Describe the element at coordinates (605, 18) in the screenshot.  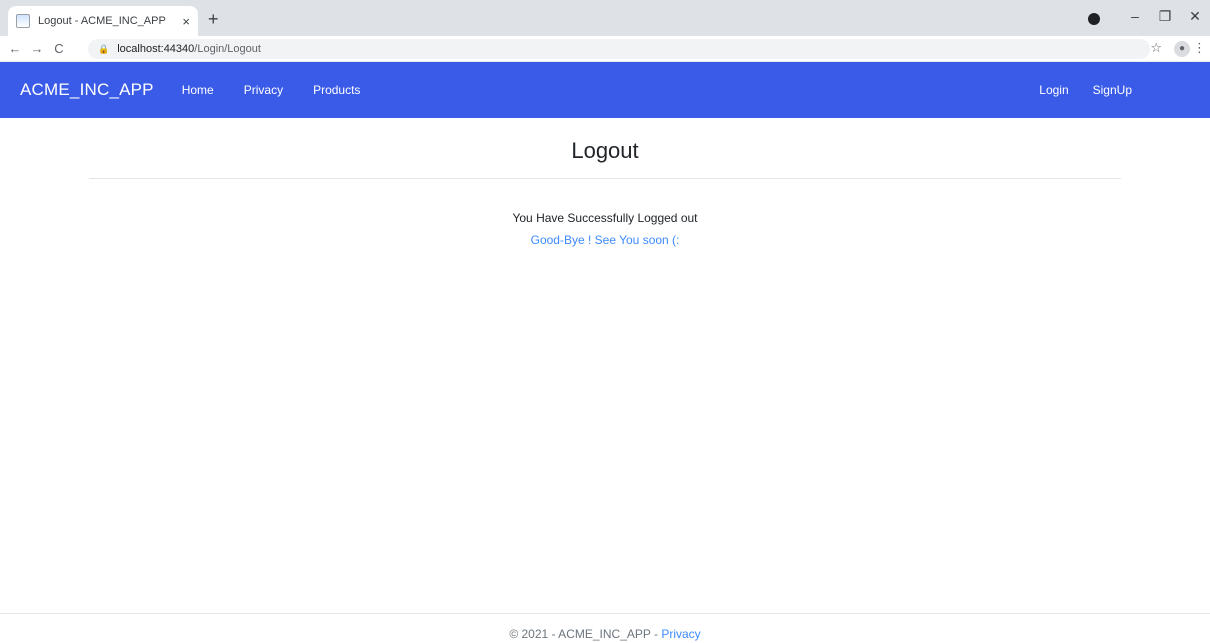
I see `browser-tabstrip: Logout - ACME_INC_APP × + – ❐ ✕` at that location.